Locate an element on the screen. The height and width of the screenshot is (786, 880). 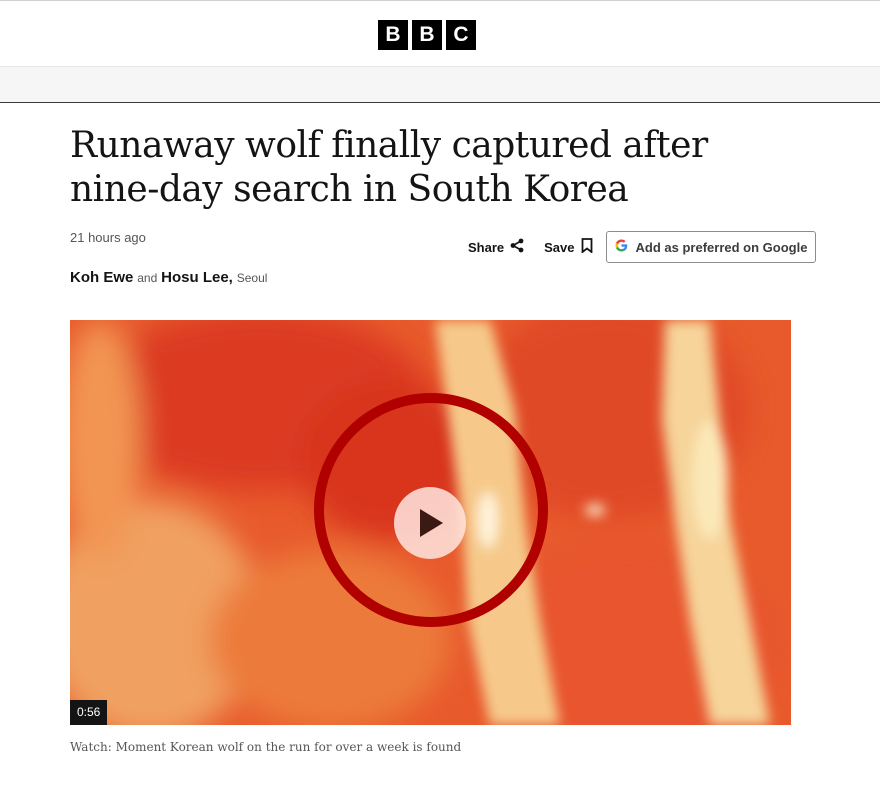
article-actions: Share Save Add as preferred on Google is located at coordinates (642, 247).